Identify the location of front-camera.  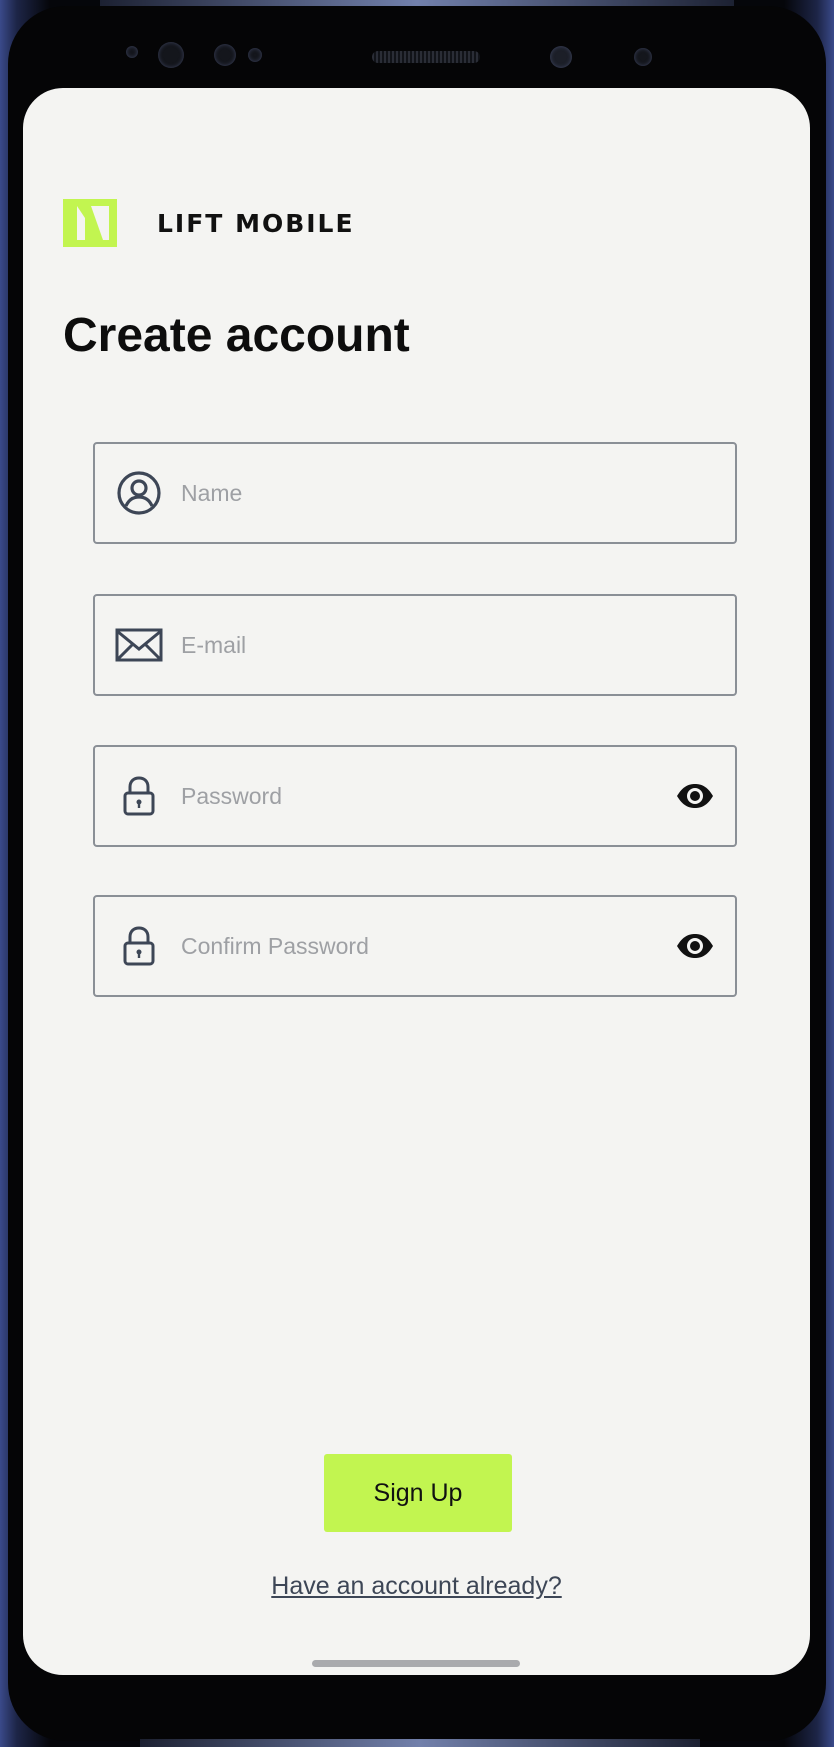
(561, 57).